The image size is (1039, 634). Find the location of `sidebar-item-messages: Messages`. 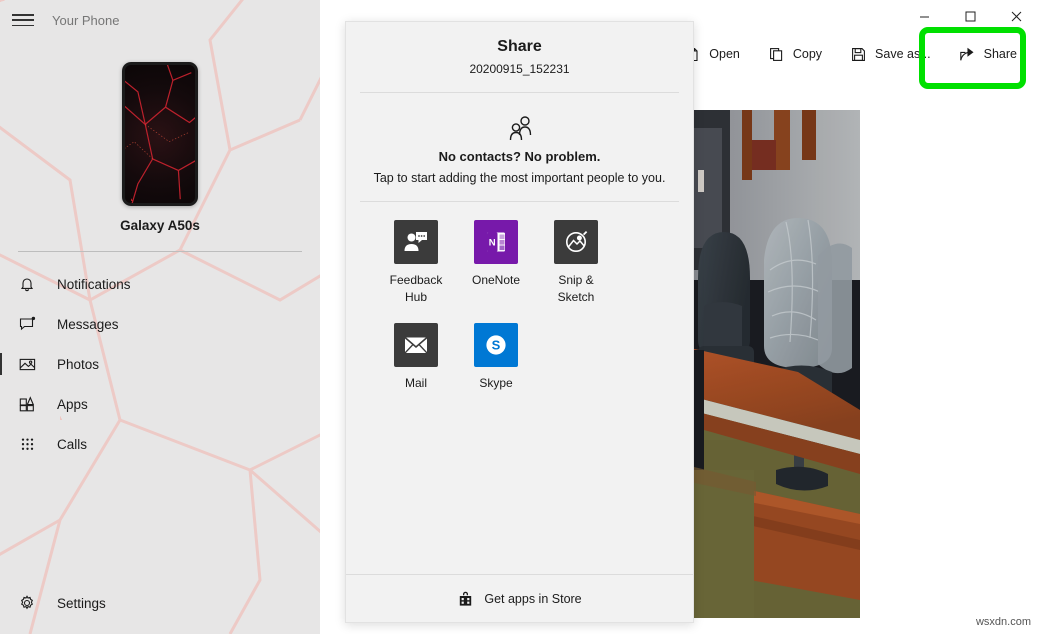

sidebar-item-messages: Messages is located at coordinates (160, 324).